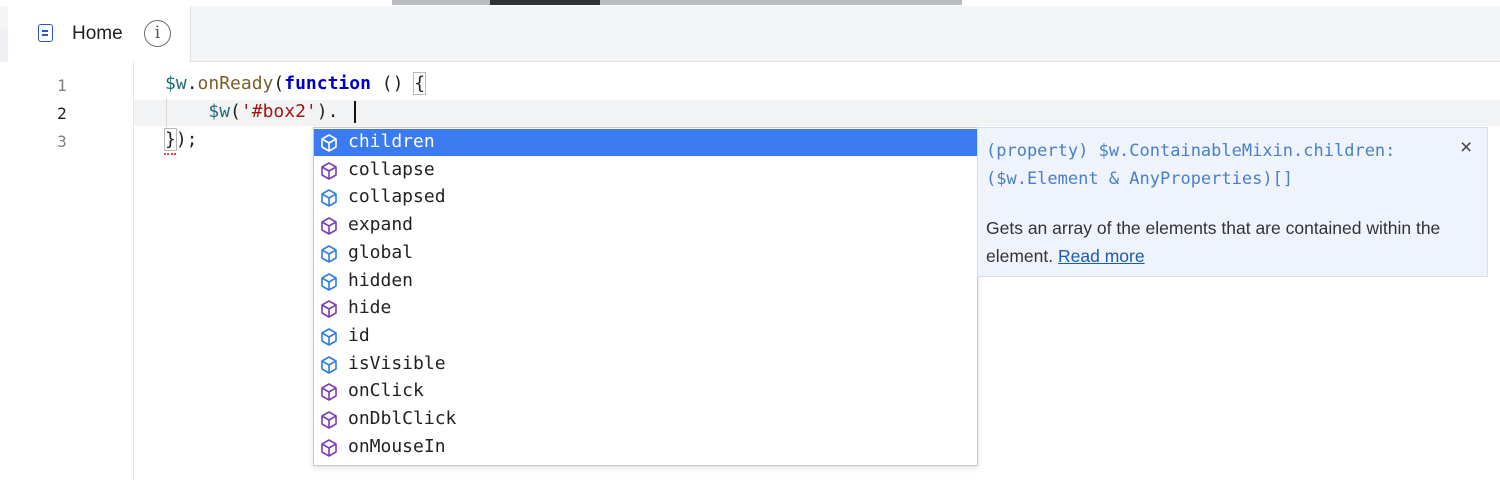 This screenshot has width=1500, height=480. I want to click on error-squiggle, so click(170, 152).